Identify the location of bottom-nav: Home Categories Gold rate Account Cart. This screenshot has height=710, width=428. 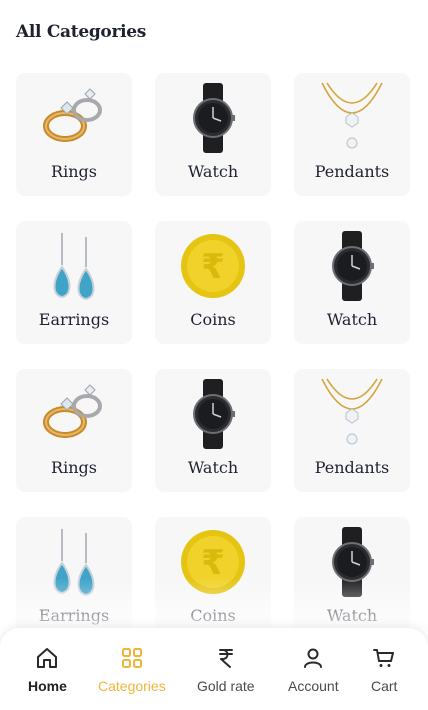
(214, 669).